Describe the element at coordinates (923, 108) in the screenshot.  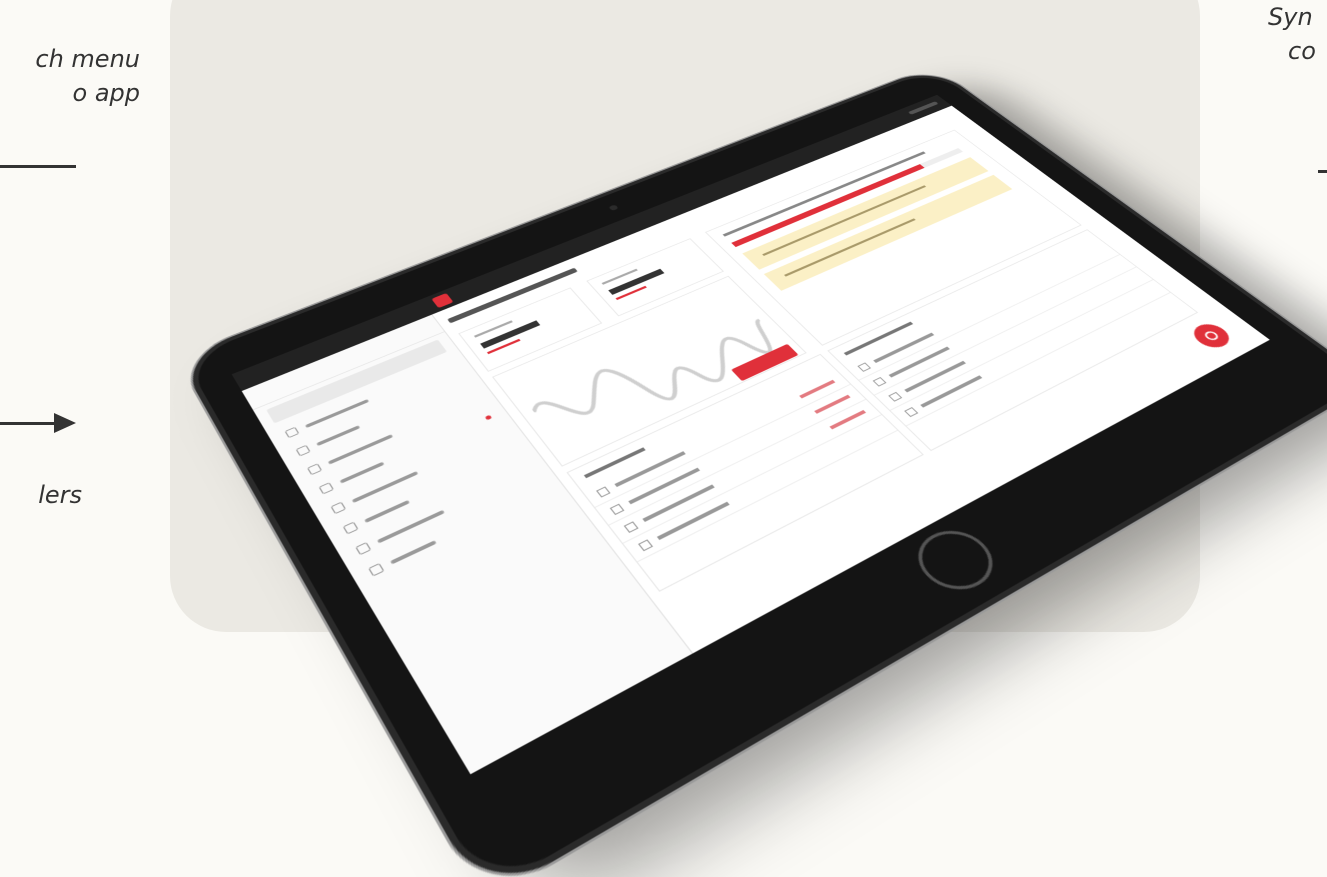
I see `top-bar-menu` at that location.